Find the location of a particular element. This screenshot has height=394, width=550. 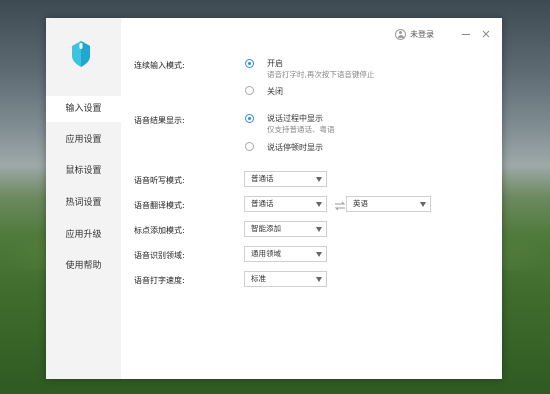

result-display-pause-label: 说话停顿时显示 is located at coordinates (295, 147).